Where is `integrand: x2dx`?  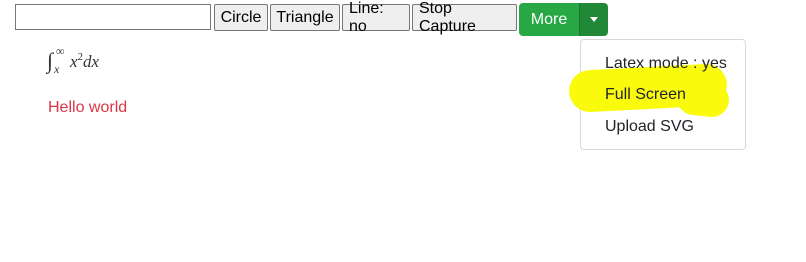 integrand: x2dx is located at coordinates (84, 61).